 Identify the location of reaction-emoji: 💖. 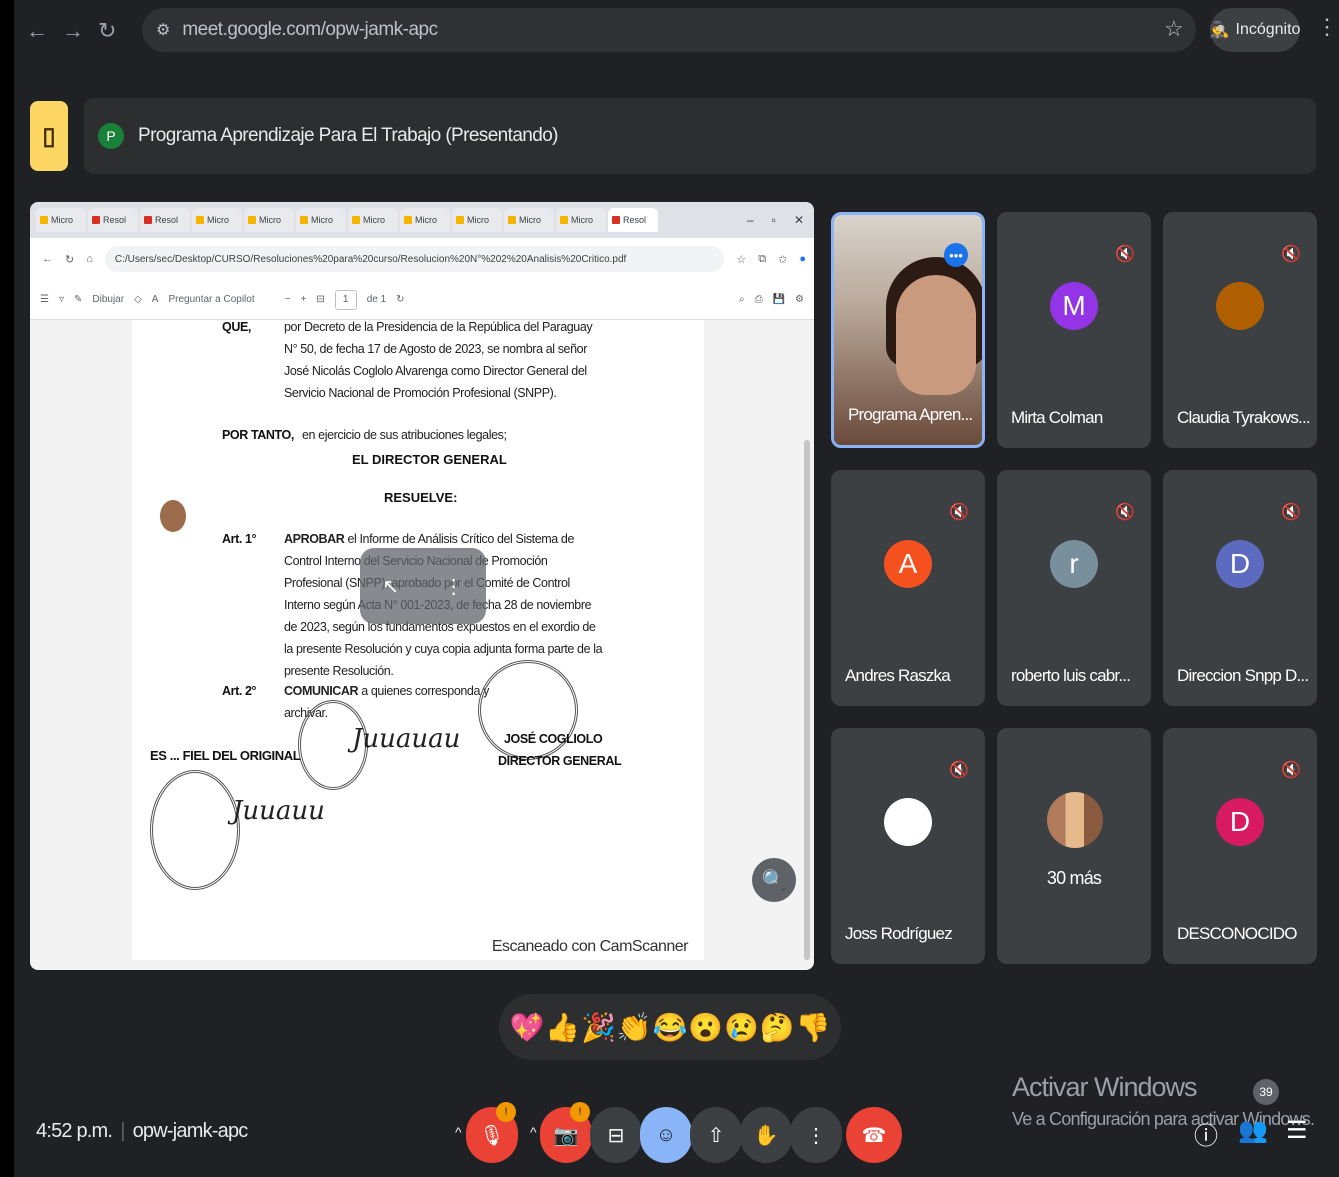
(526, 1027).